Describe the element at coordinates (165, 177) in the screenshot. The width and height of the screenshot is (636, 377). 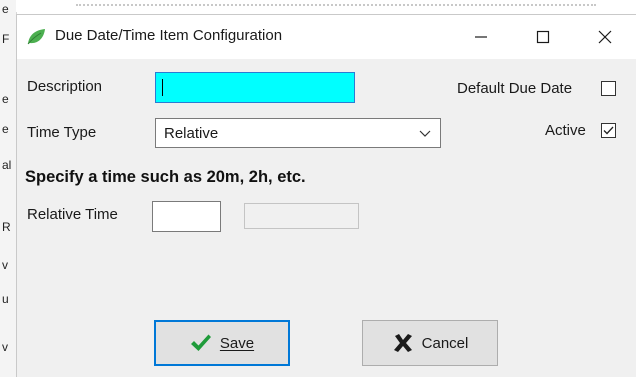
I see `time-format-hint: Specify a time such as 20m, 2h, etc.` at that location.